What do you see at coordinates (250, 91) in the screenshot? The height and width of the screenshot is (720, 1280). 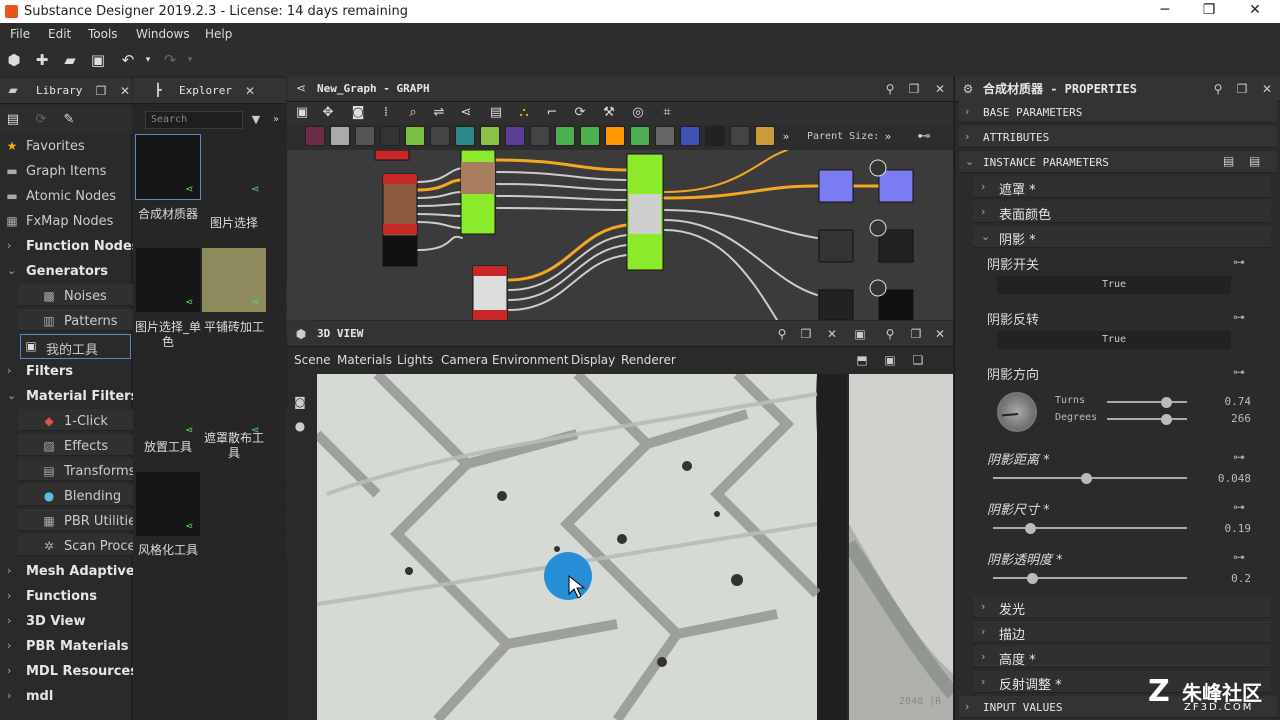 I see `close-explorer-icon: ✕` at bounding box center [250, 91].